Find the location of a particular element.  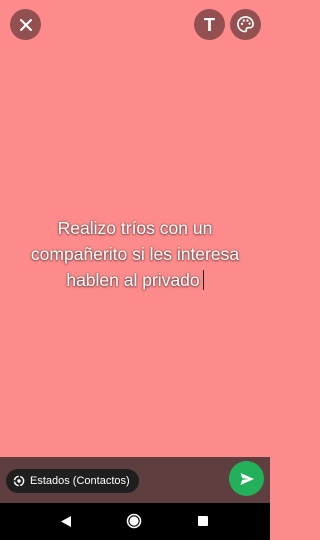

back-button is located at coordinates (66, 521).